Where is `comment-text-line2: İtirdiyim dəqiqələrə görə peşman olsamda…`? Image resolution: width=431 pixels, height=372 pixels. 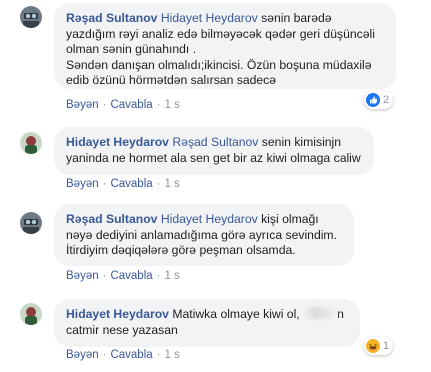
comment-text-line2: İtirdiyim dəqiqələrə görə peşman olsamda… is located at coordinates (181, 250).